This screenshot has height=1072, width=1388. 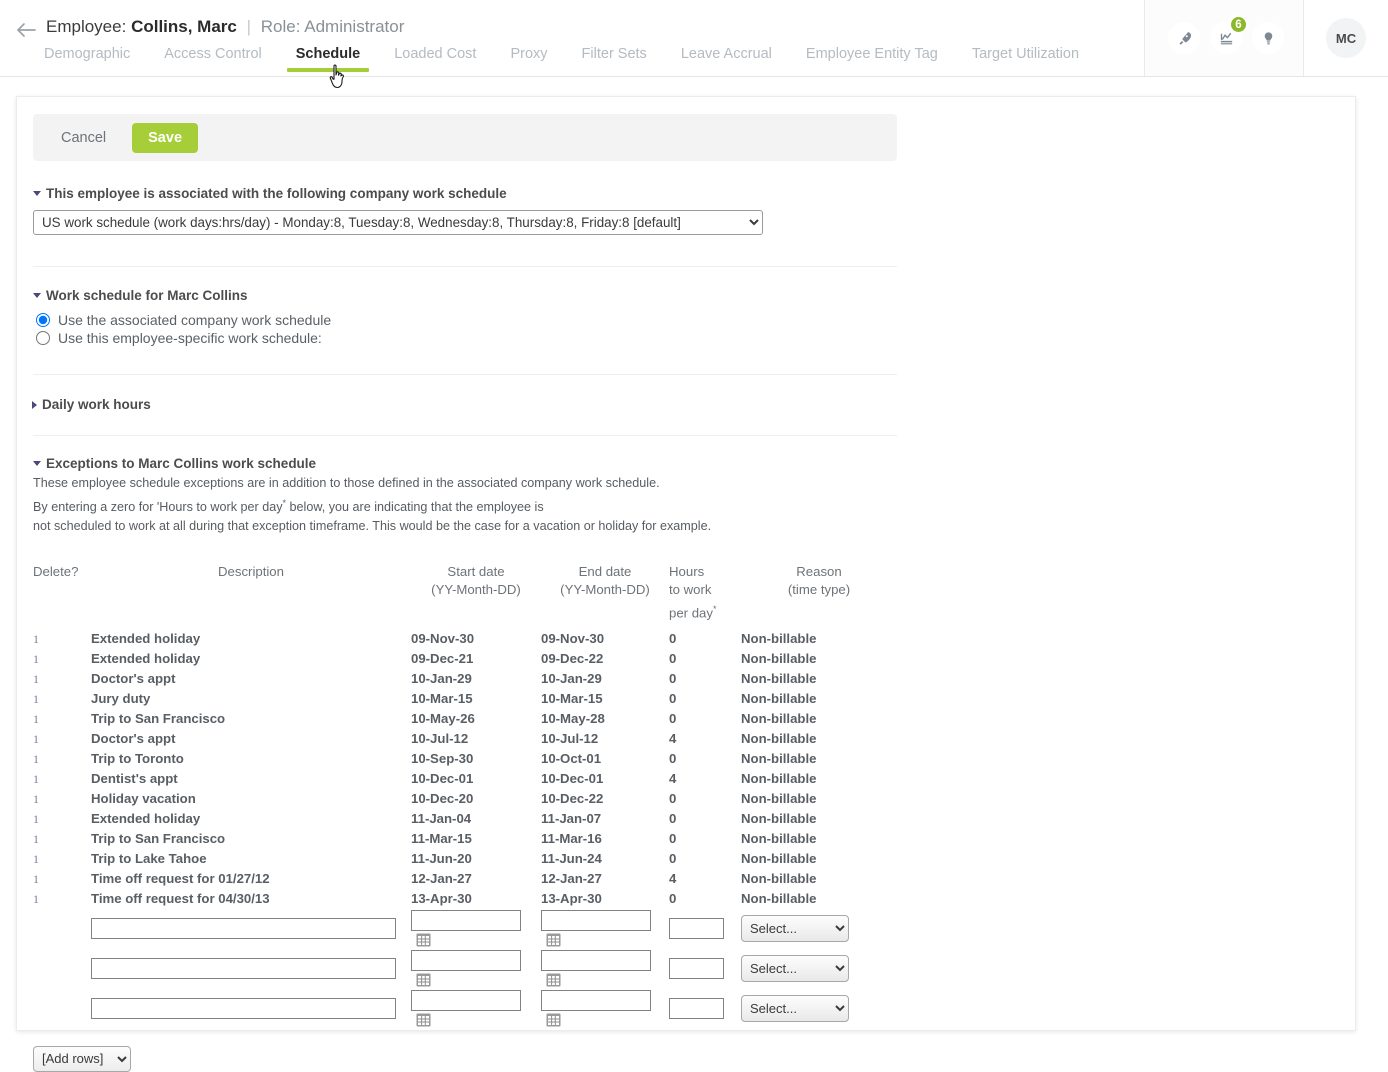 I want to click on avatar: MC, so click(x=1346, y=38).